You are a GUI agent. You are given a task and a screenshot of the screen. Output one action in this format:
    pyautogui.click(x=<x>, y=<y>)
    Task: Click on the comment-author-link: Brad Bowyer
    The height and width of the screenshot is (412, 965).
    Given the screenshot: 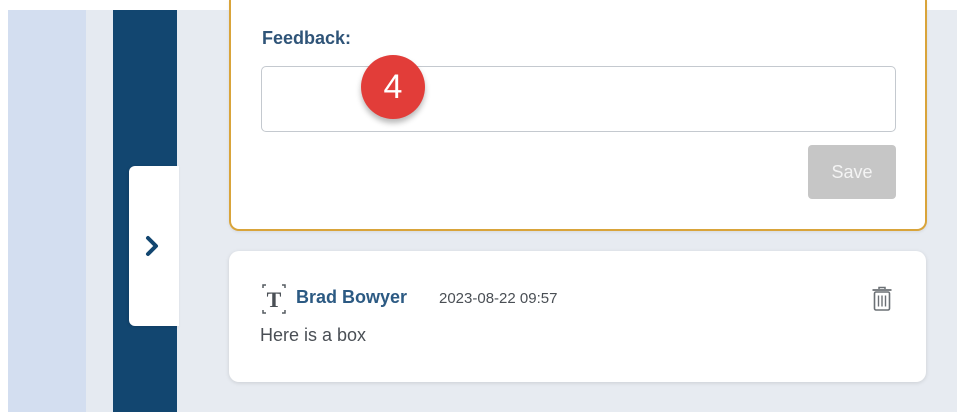 What is the action you would take?
    pyautogui.click(x=351, y=297)
    